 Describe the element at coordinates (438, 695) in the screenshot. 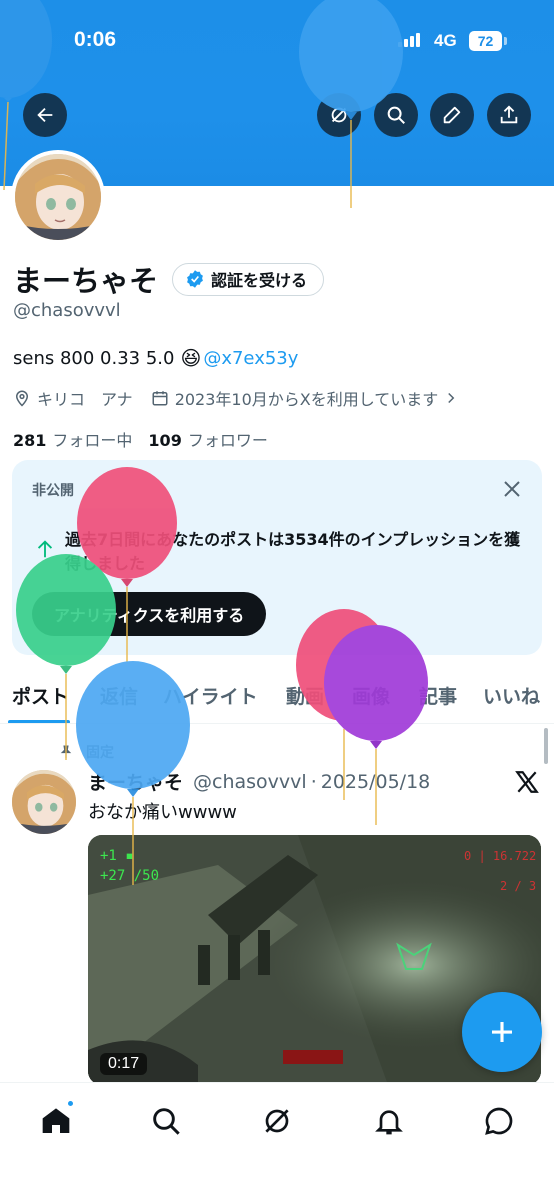

I see `tab-articles: 記事` at that location.